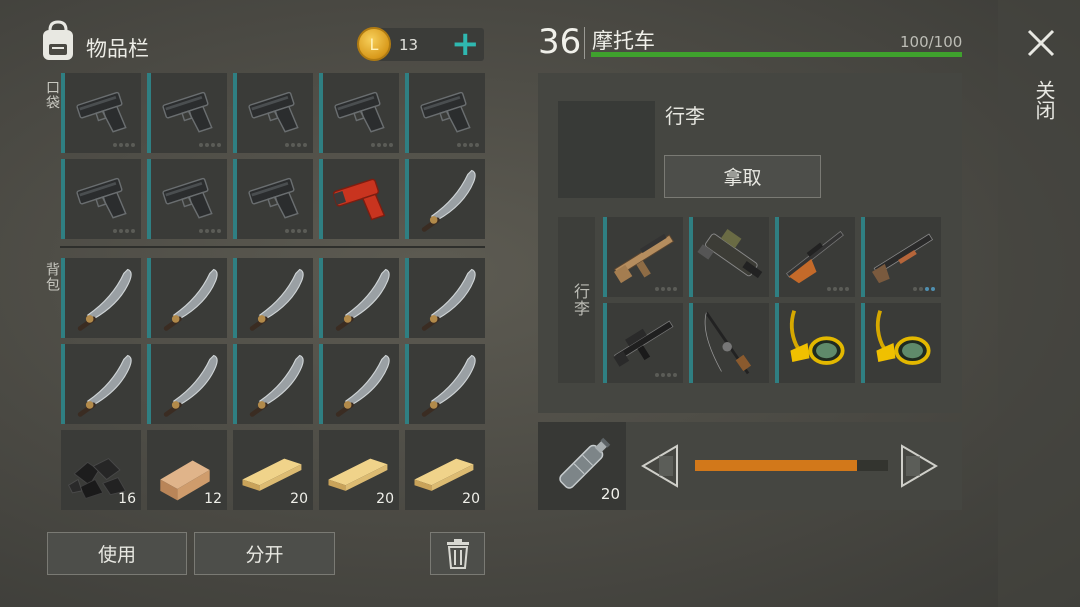 The image size is (1080, 607). What do you see at coordinates (903, 337) in the screenshot?
I see `snorkel-mask-icon` at bounding box center [903, 337].